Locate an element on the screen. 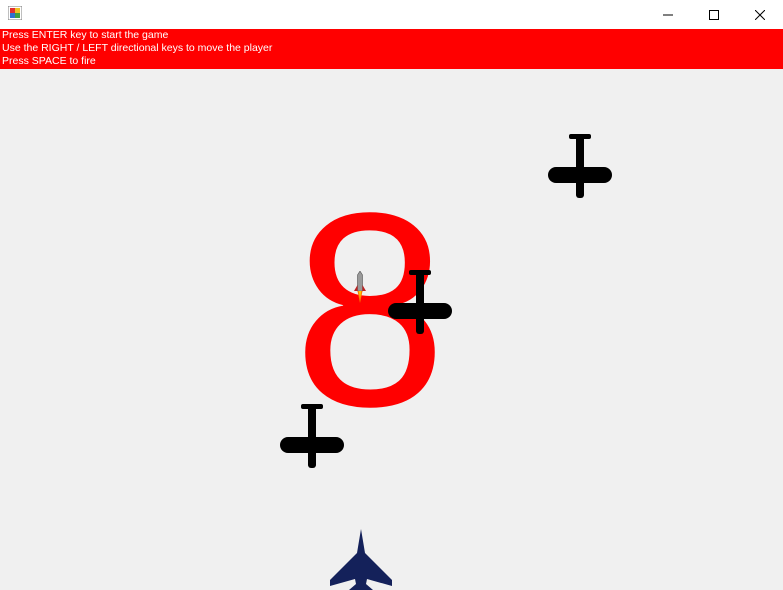 The height and width of the screenshot is (590, 783). instruction-fire: Press SPACE to fire is located at coordinates (49, 61).